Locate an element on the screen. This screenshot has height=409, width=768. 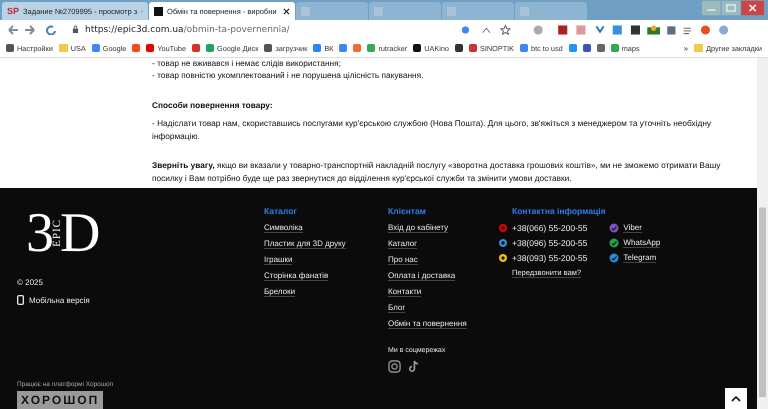
site-favicon-icon is located at coordinates (158, 11).